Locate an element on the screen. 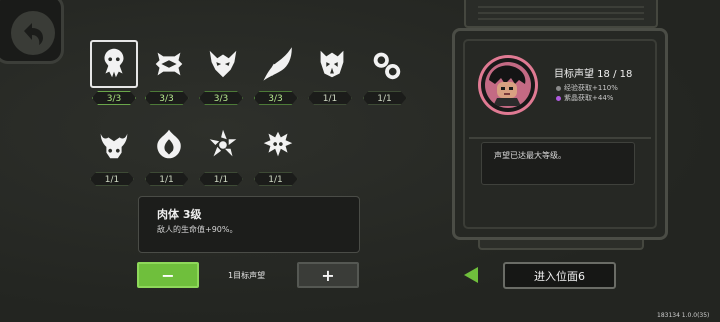 The width and height of the screenshot is (720, 322). reputation-info-text: 声望已达最大等级。 is located at coordinates (530, 155).